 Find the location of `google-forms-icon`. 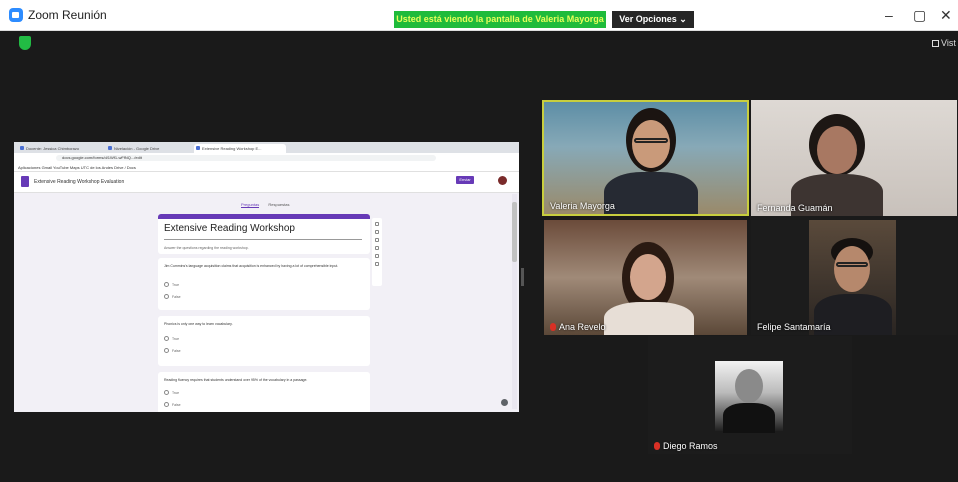

google-forms-icon is located at coordinates (25, 181).